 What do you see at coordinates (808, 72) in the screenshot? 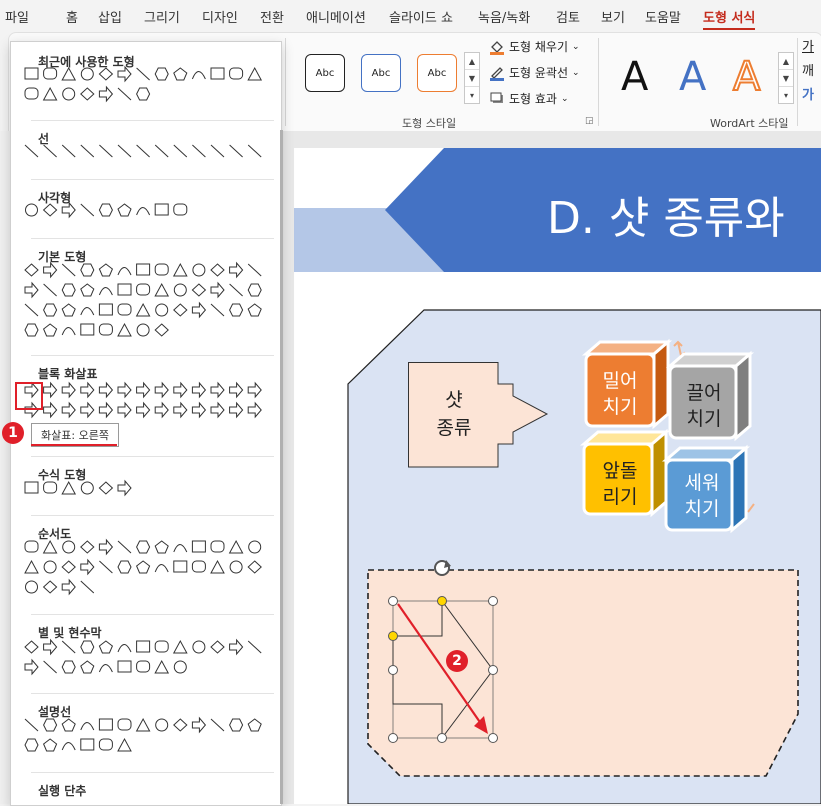
I see `text-fill-commands: 가 깨 가` at bounding box center [808, 72].